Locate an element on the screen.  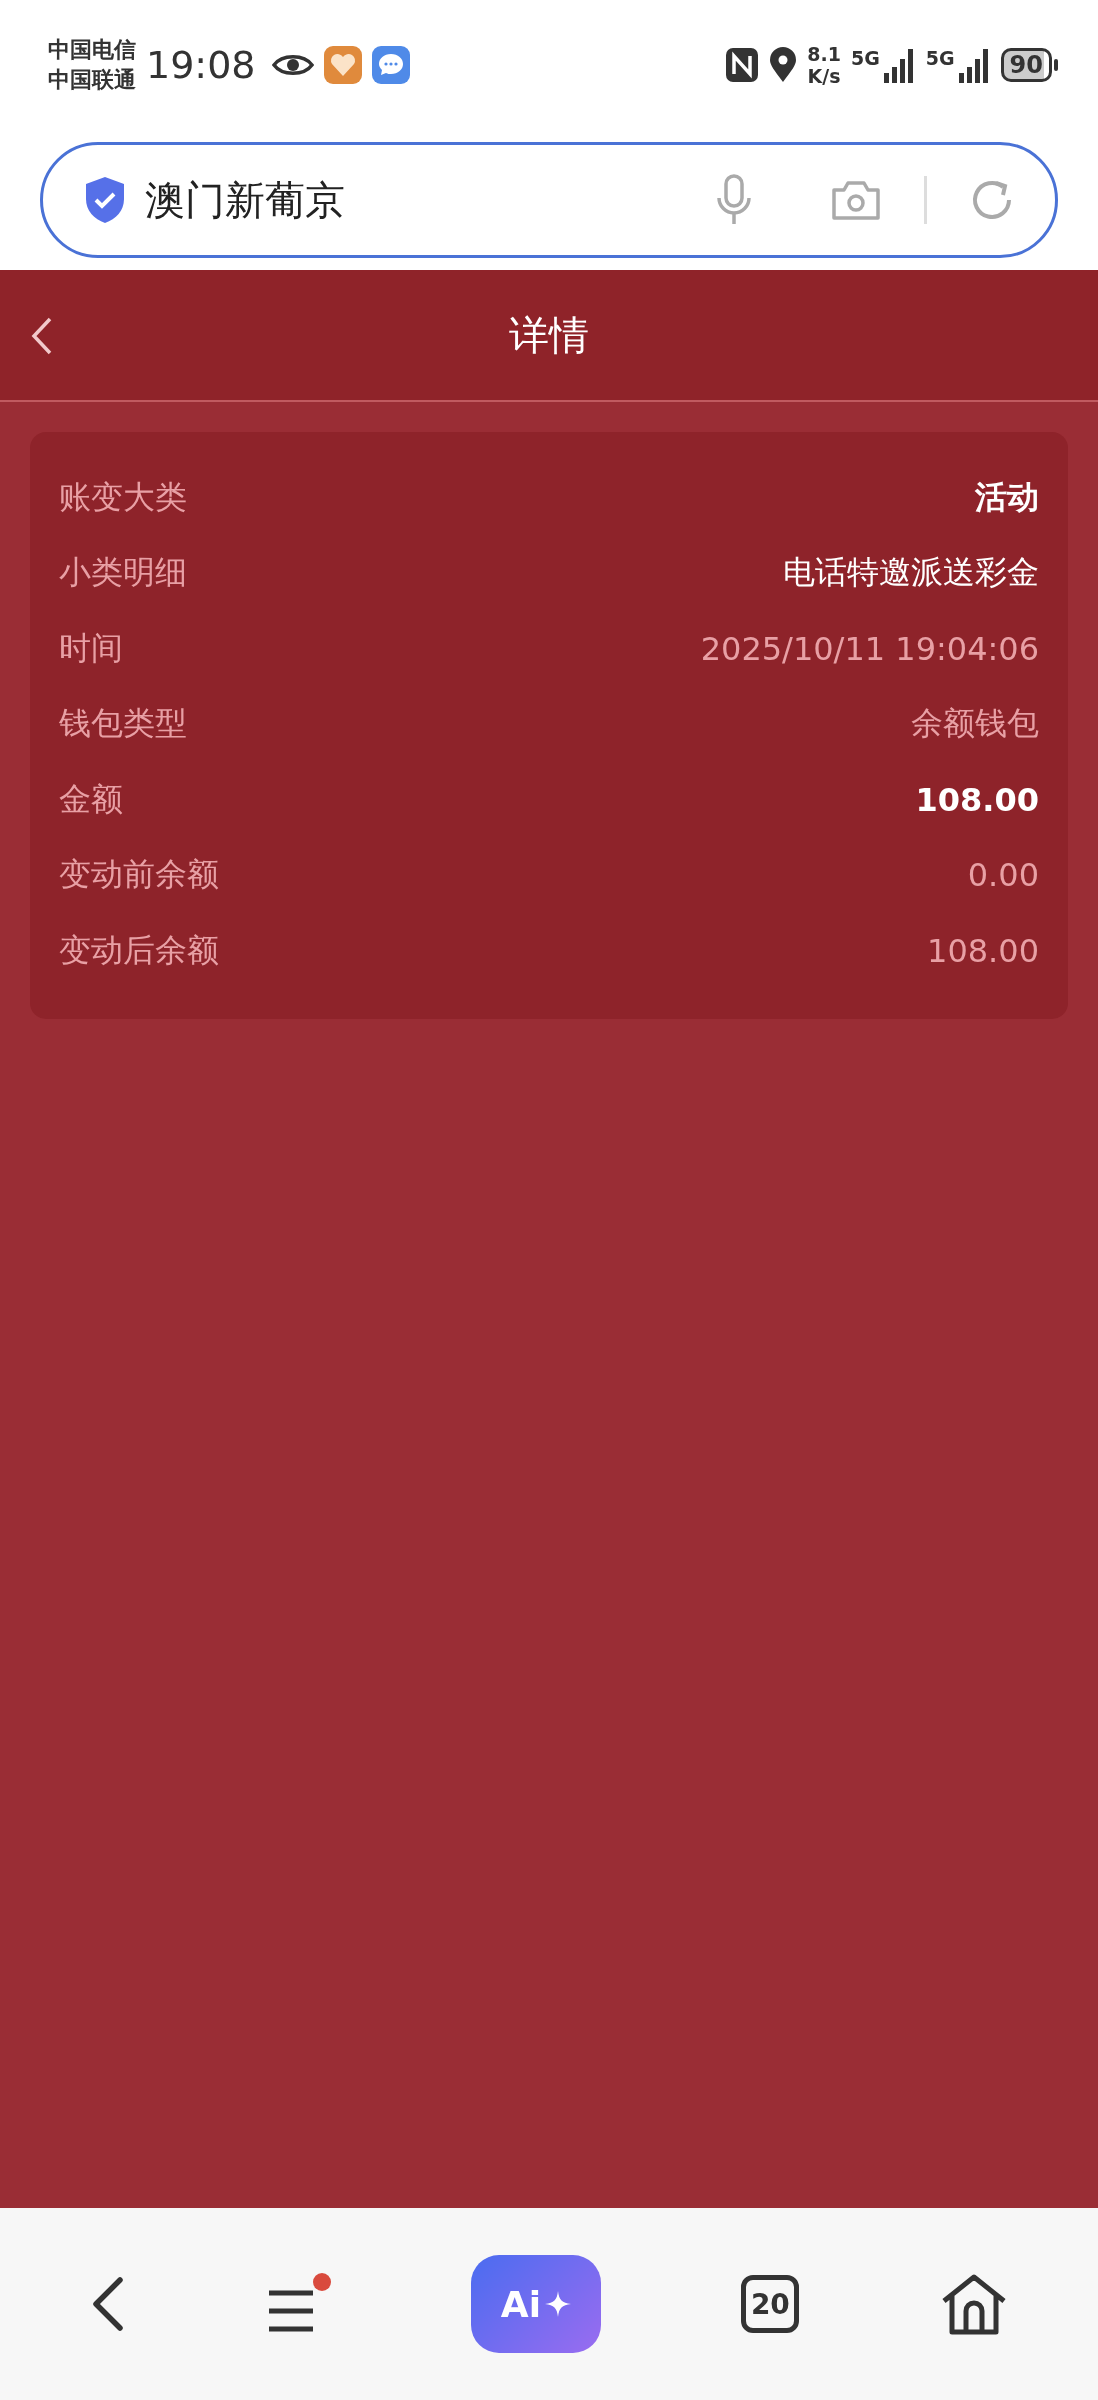
heart-app-icon is located at coordinates (342, 65).